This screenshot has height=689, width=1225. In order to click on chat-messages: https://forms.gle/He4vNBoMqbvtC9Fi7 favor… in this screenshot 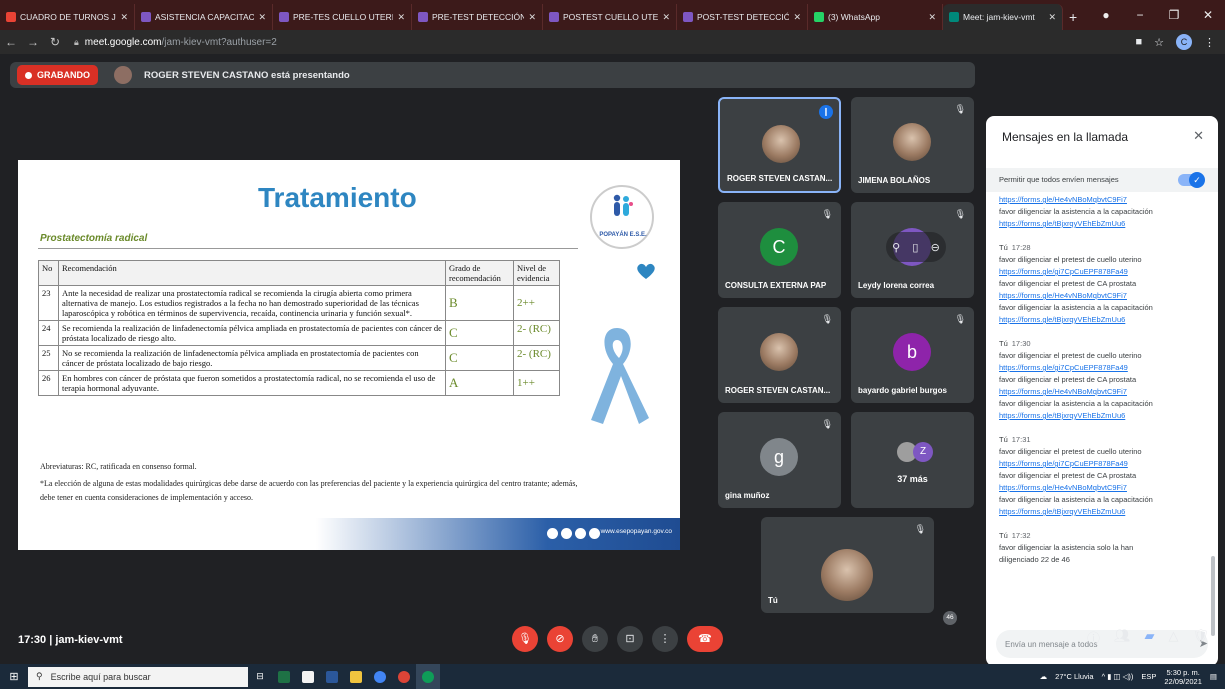, I will do `click(1102, 408)`.